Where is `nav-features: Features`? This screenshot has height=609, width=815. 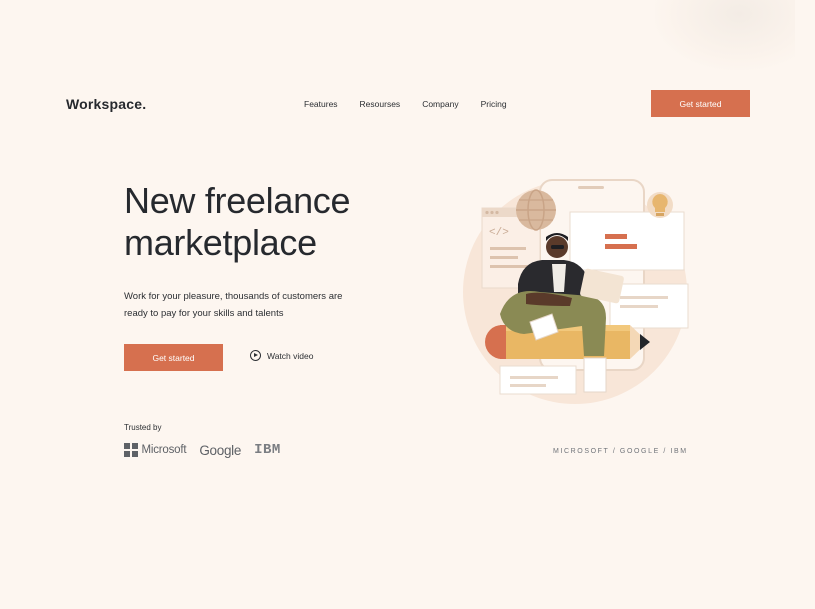
nav-features: Features is located at coordinates (321, 104).